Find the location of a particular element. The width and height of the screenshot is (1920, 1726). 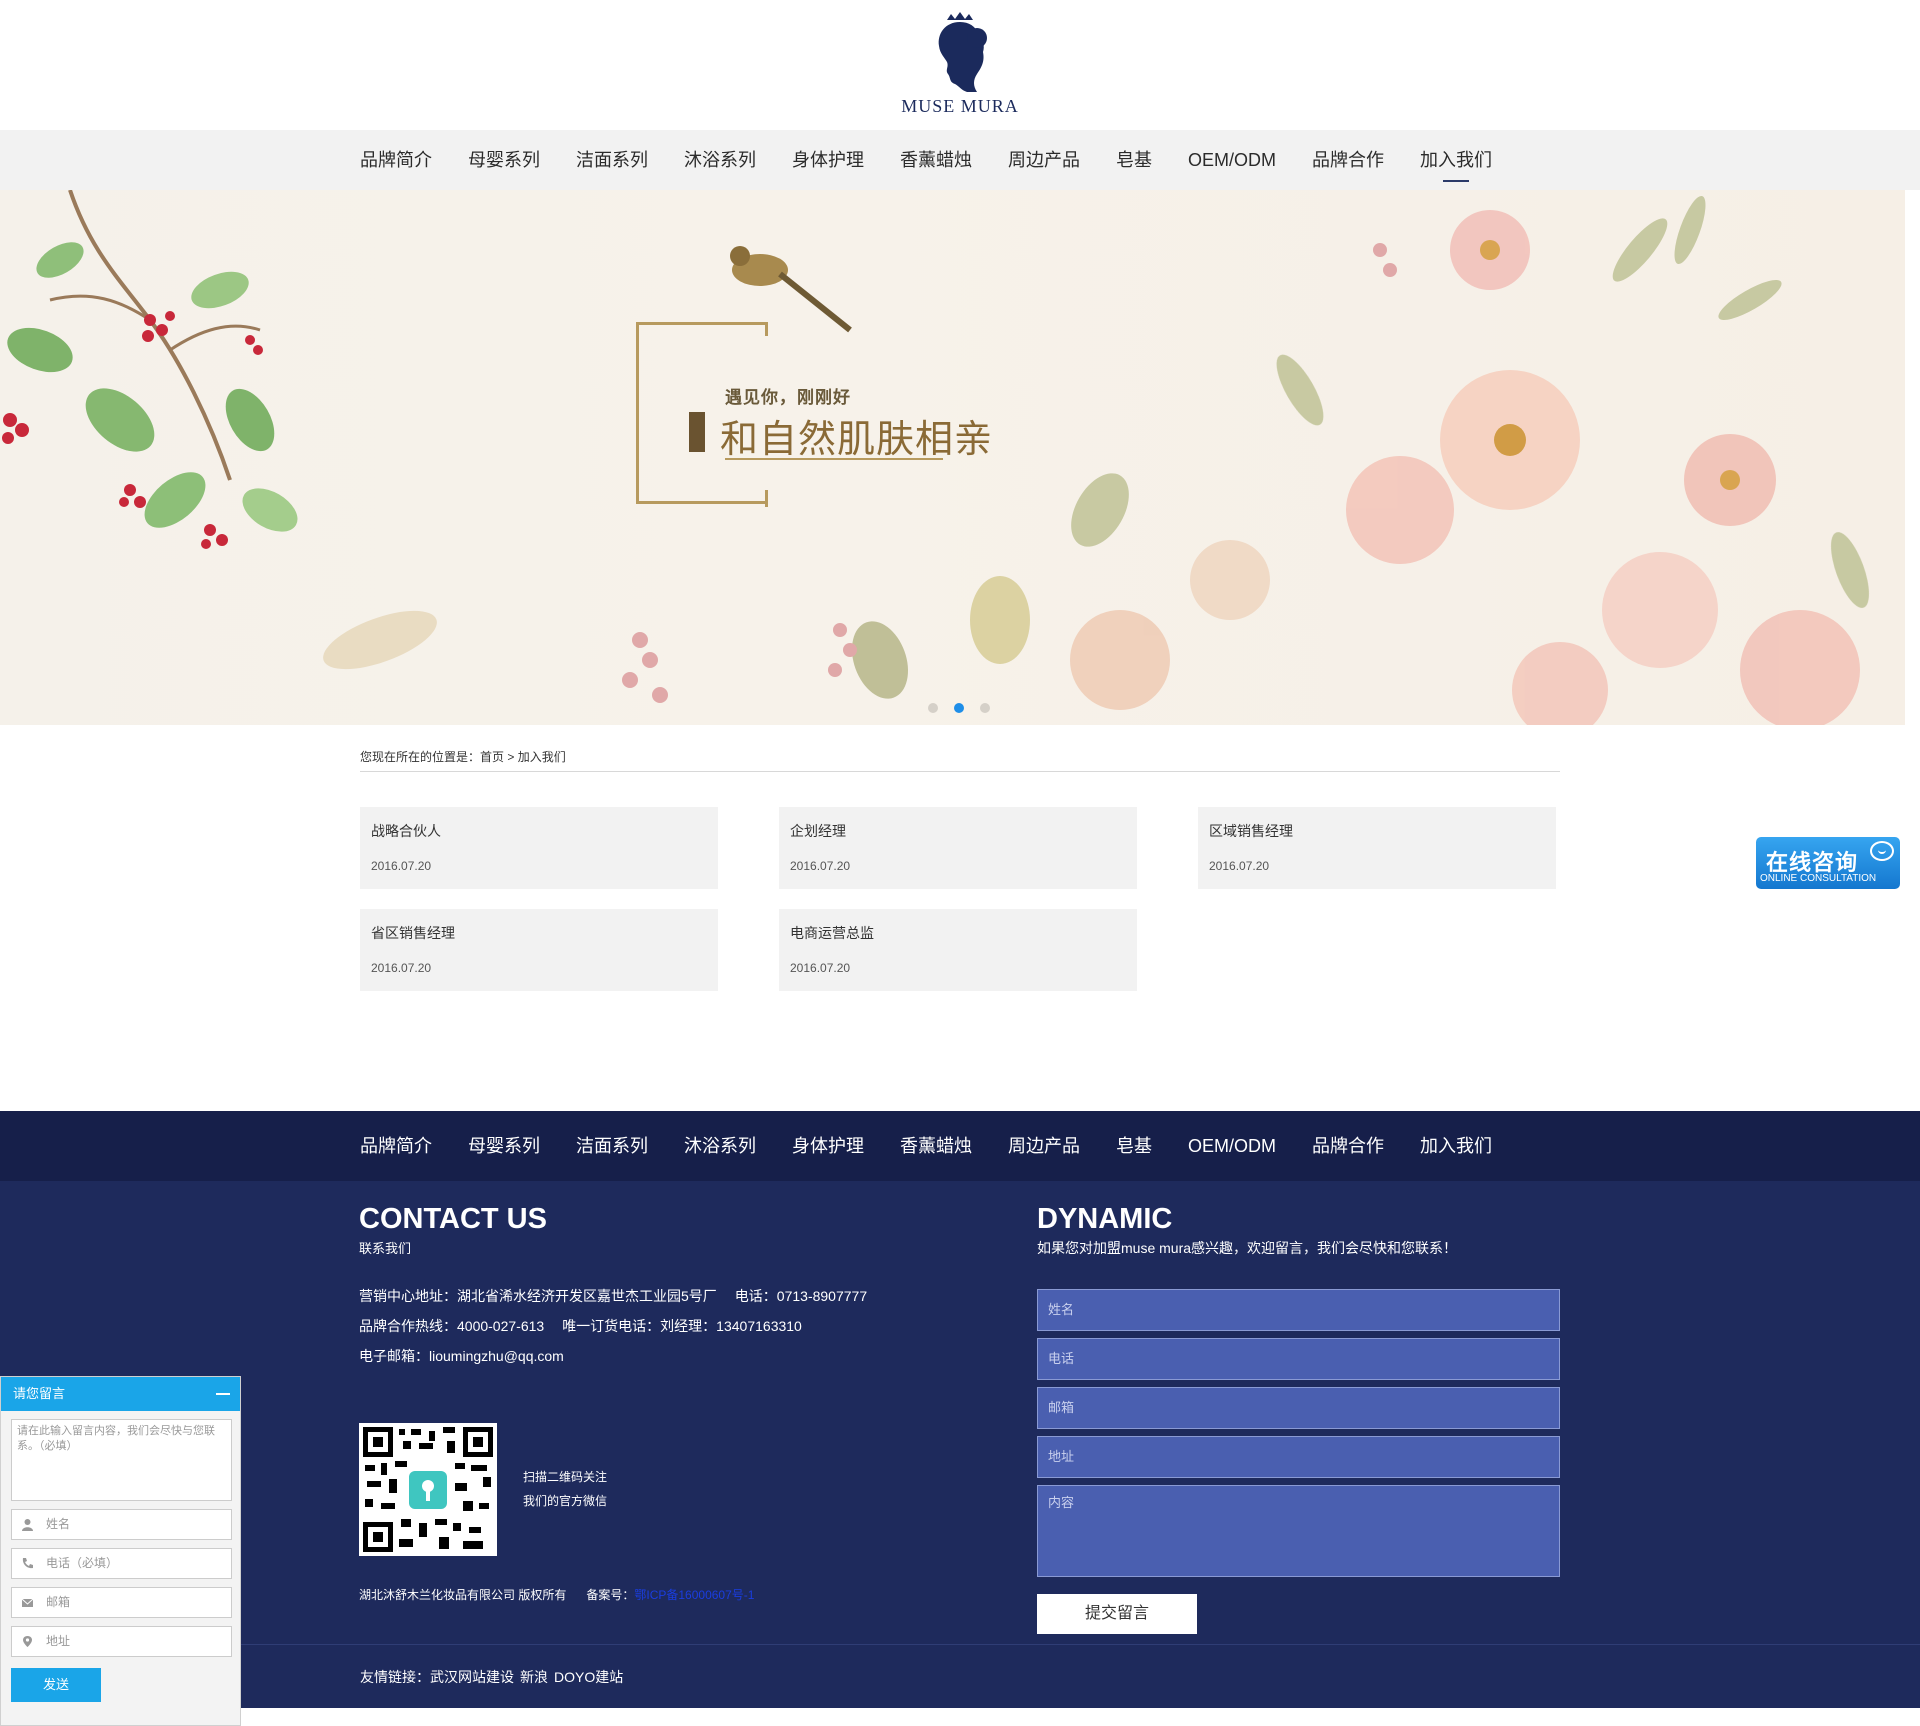

contact-phone: 电话：0713-8907777 is located at coordinates (801, 1296).